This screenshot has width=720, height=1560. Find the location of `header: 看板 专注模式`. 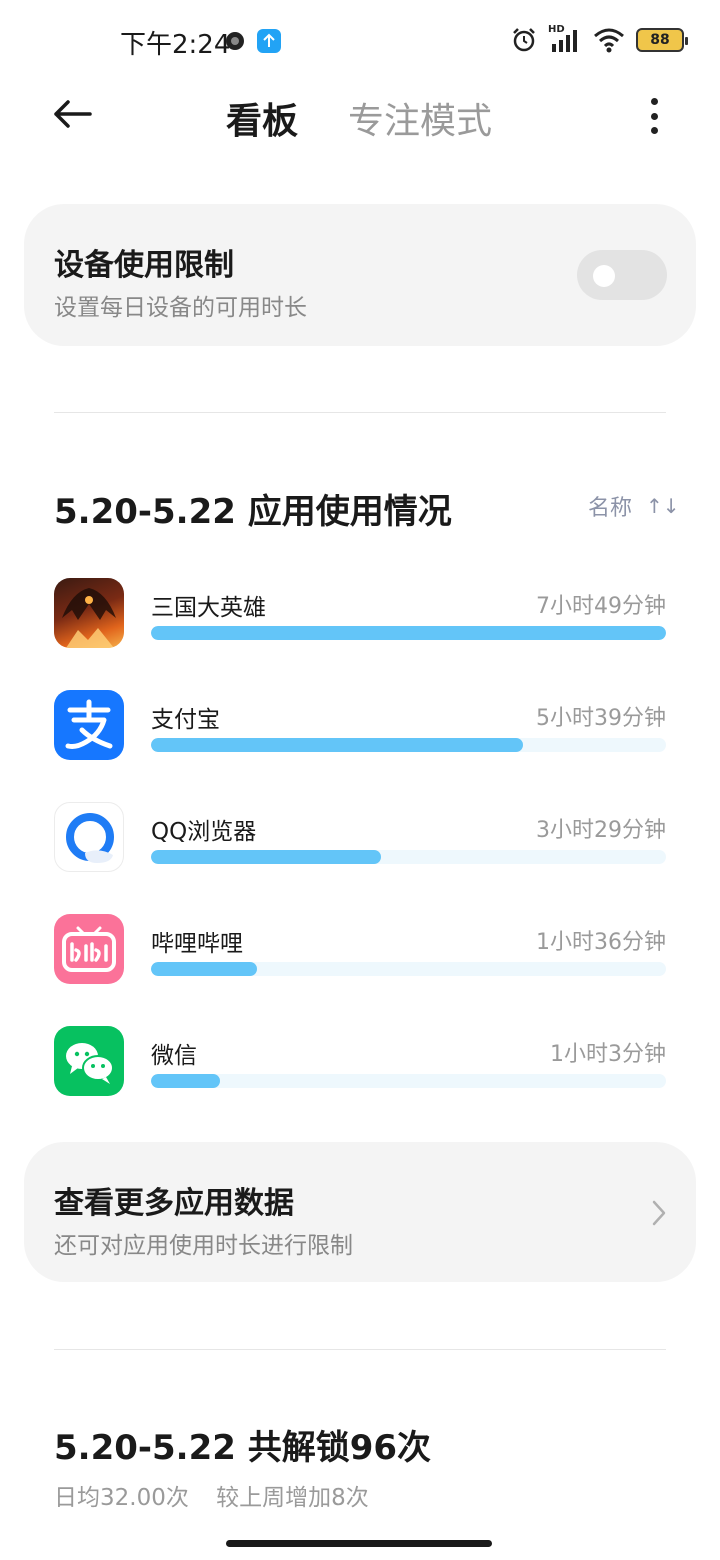

header: 看板 专注模式 is located at coordinates (360, 115).